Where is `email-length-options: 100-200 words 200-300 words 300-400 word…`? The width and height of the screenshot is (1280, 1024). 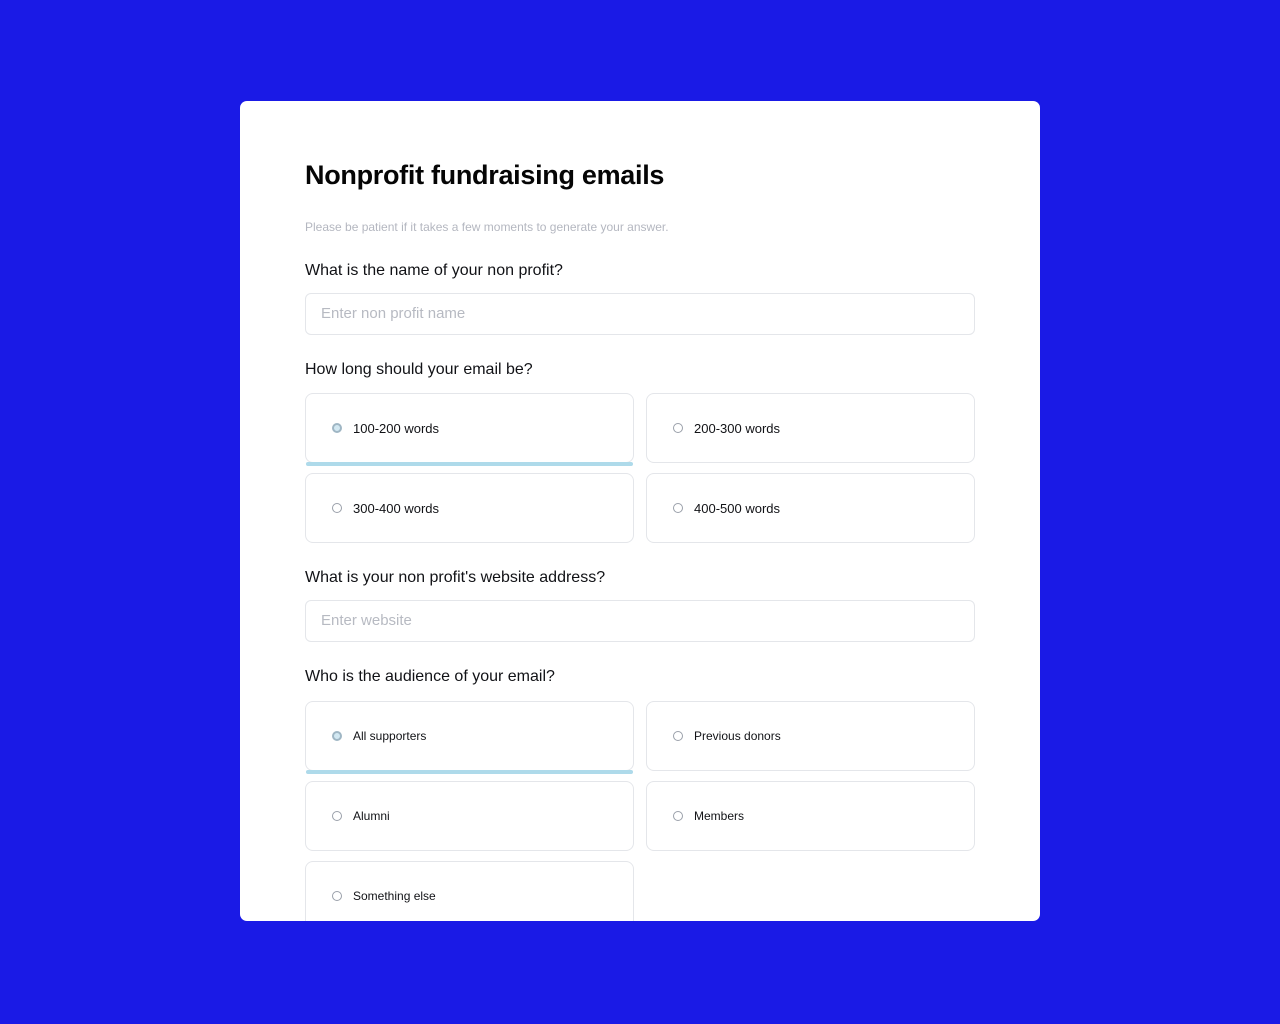 email-length-options: 100-200 words 200-300 words 300-400 word… is located at coordinates (640, 468).